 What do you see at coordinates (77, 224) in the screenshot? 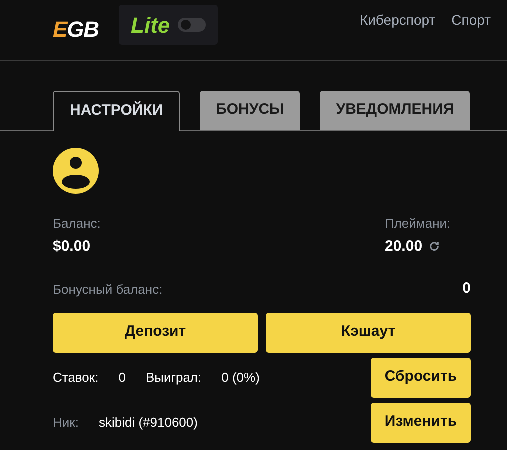
I see `balance-label: Баланс:` at bounding box center [77, 224].